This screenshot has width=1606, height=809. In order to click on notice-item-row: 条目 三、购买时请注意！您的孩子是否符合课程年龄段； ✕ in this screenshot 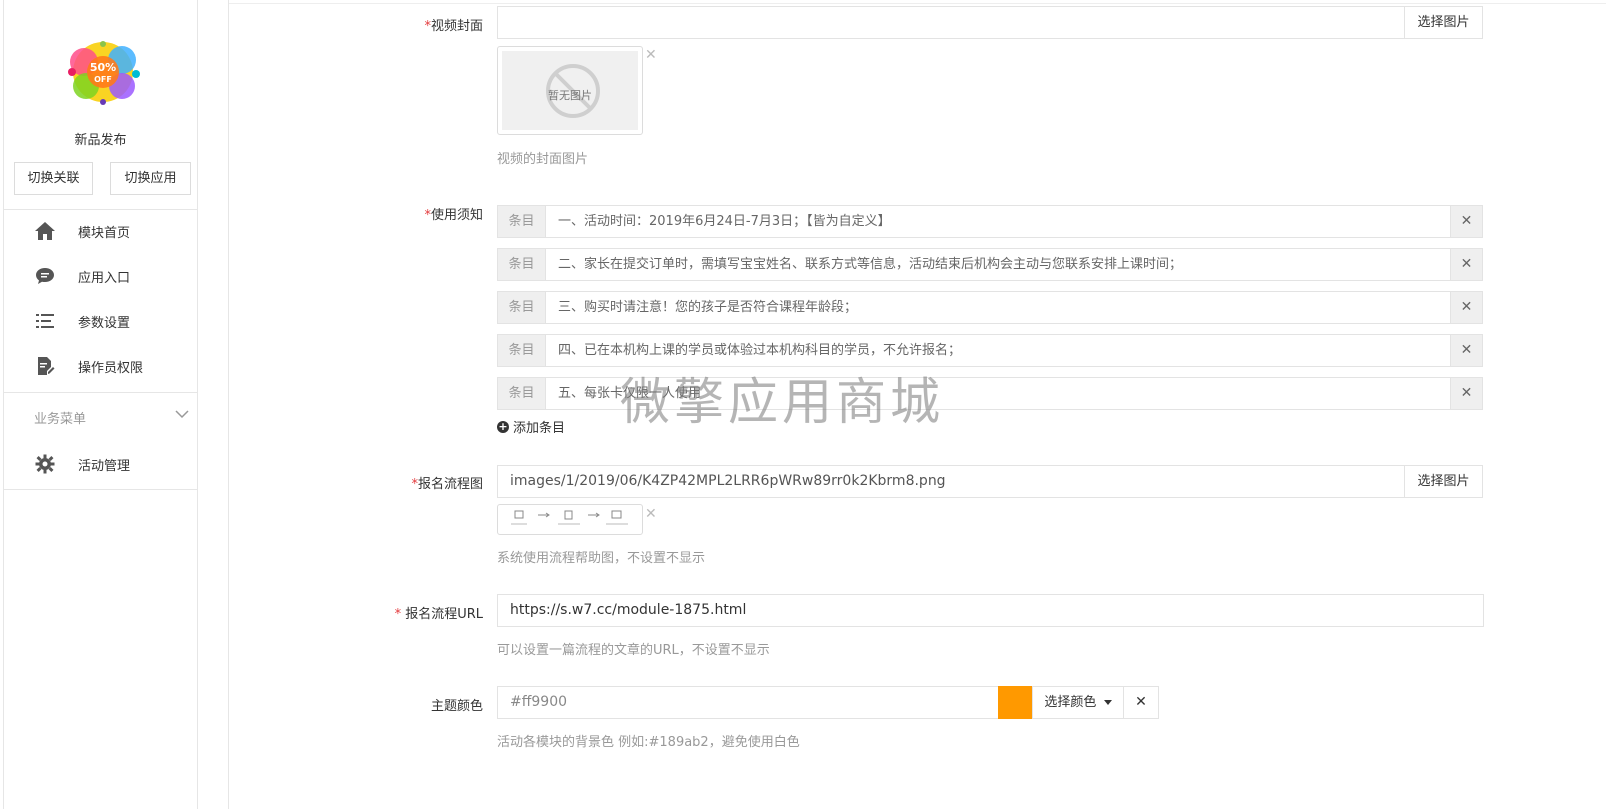, I will do `click(990, 307)`.